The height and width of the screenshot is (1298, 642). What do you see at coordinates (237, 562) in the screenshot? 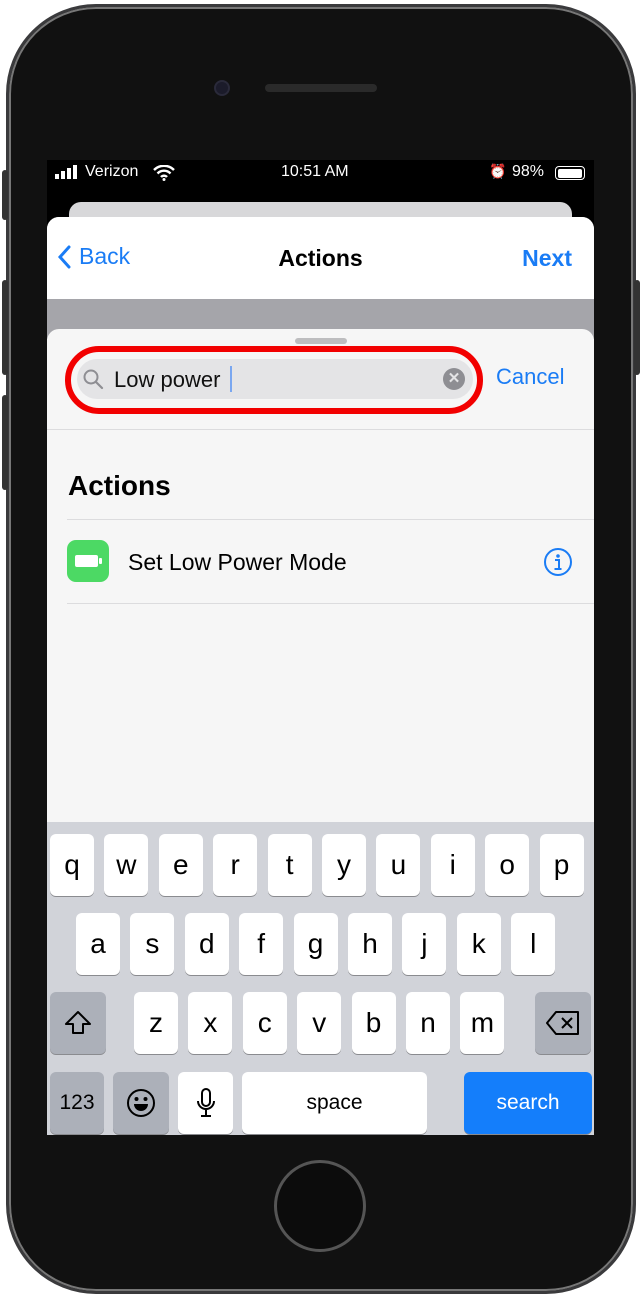
I see `action-label: Set Low Power Mode` at bounding box center [237, 562].